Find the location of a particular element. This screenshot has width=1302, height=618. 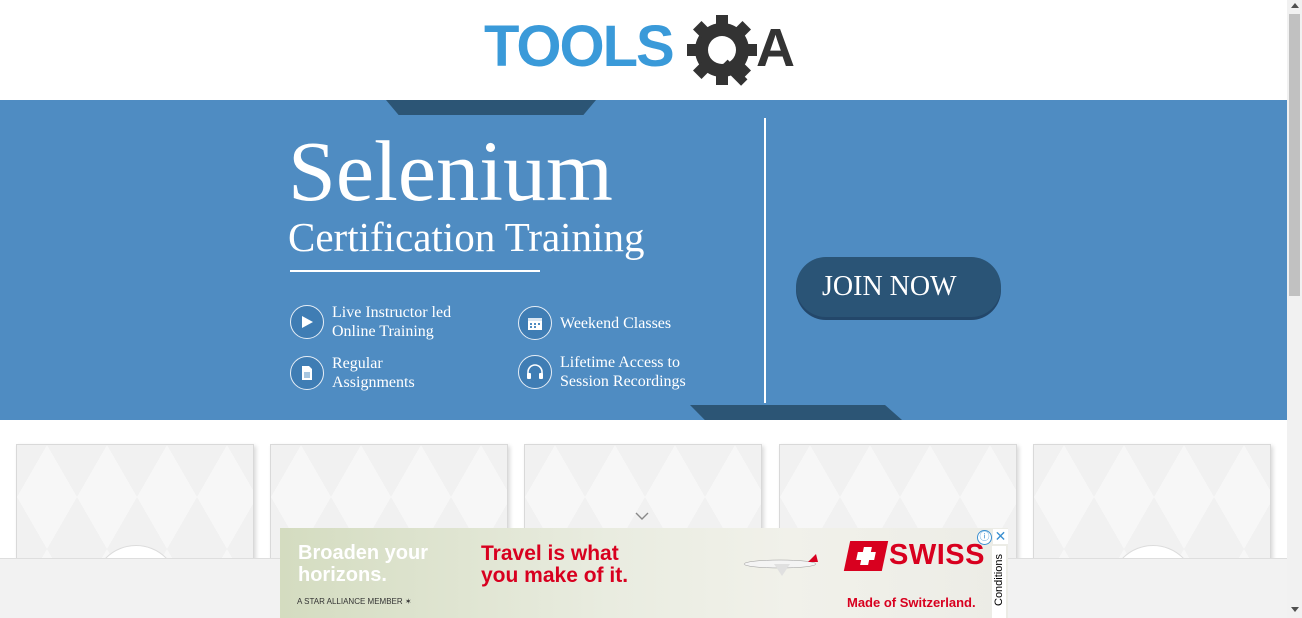

feature-weekend-classes: Weekend Classes is located at coordinates (594, 323).